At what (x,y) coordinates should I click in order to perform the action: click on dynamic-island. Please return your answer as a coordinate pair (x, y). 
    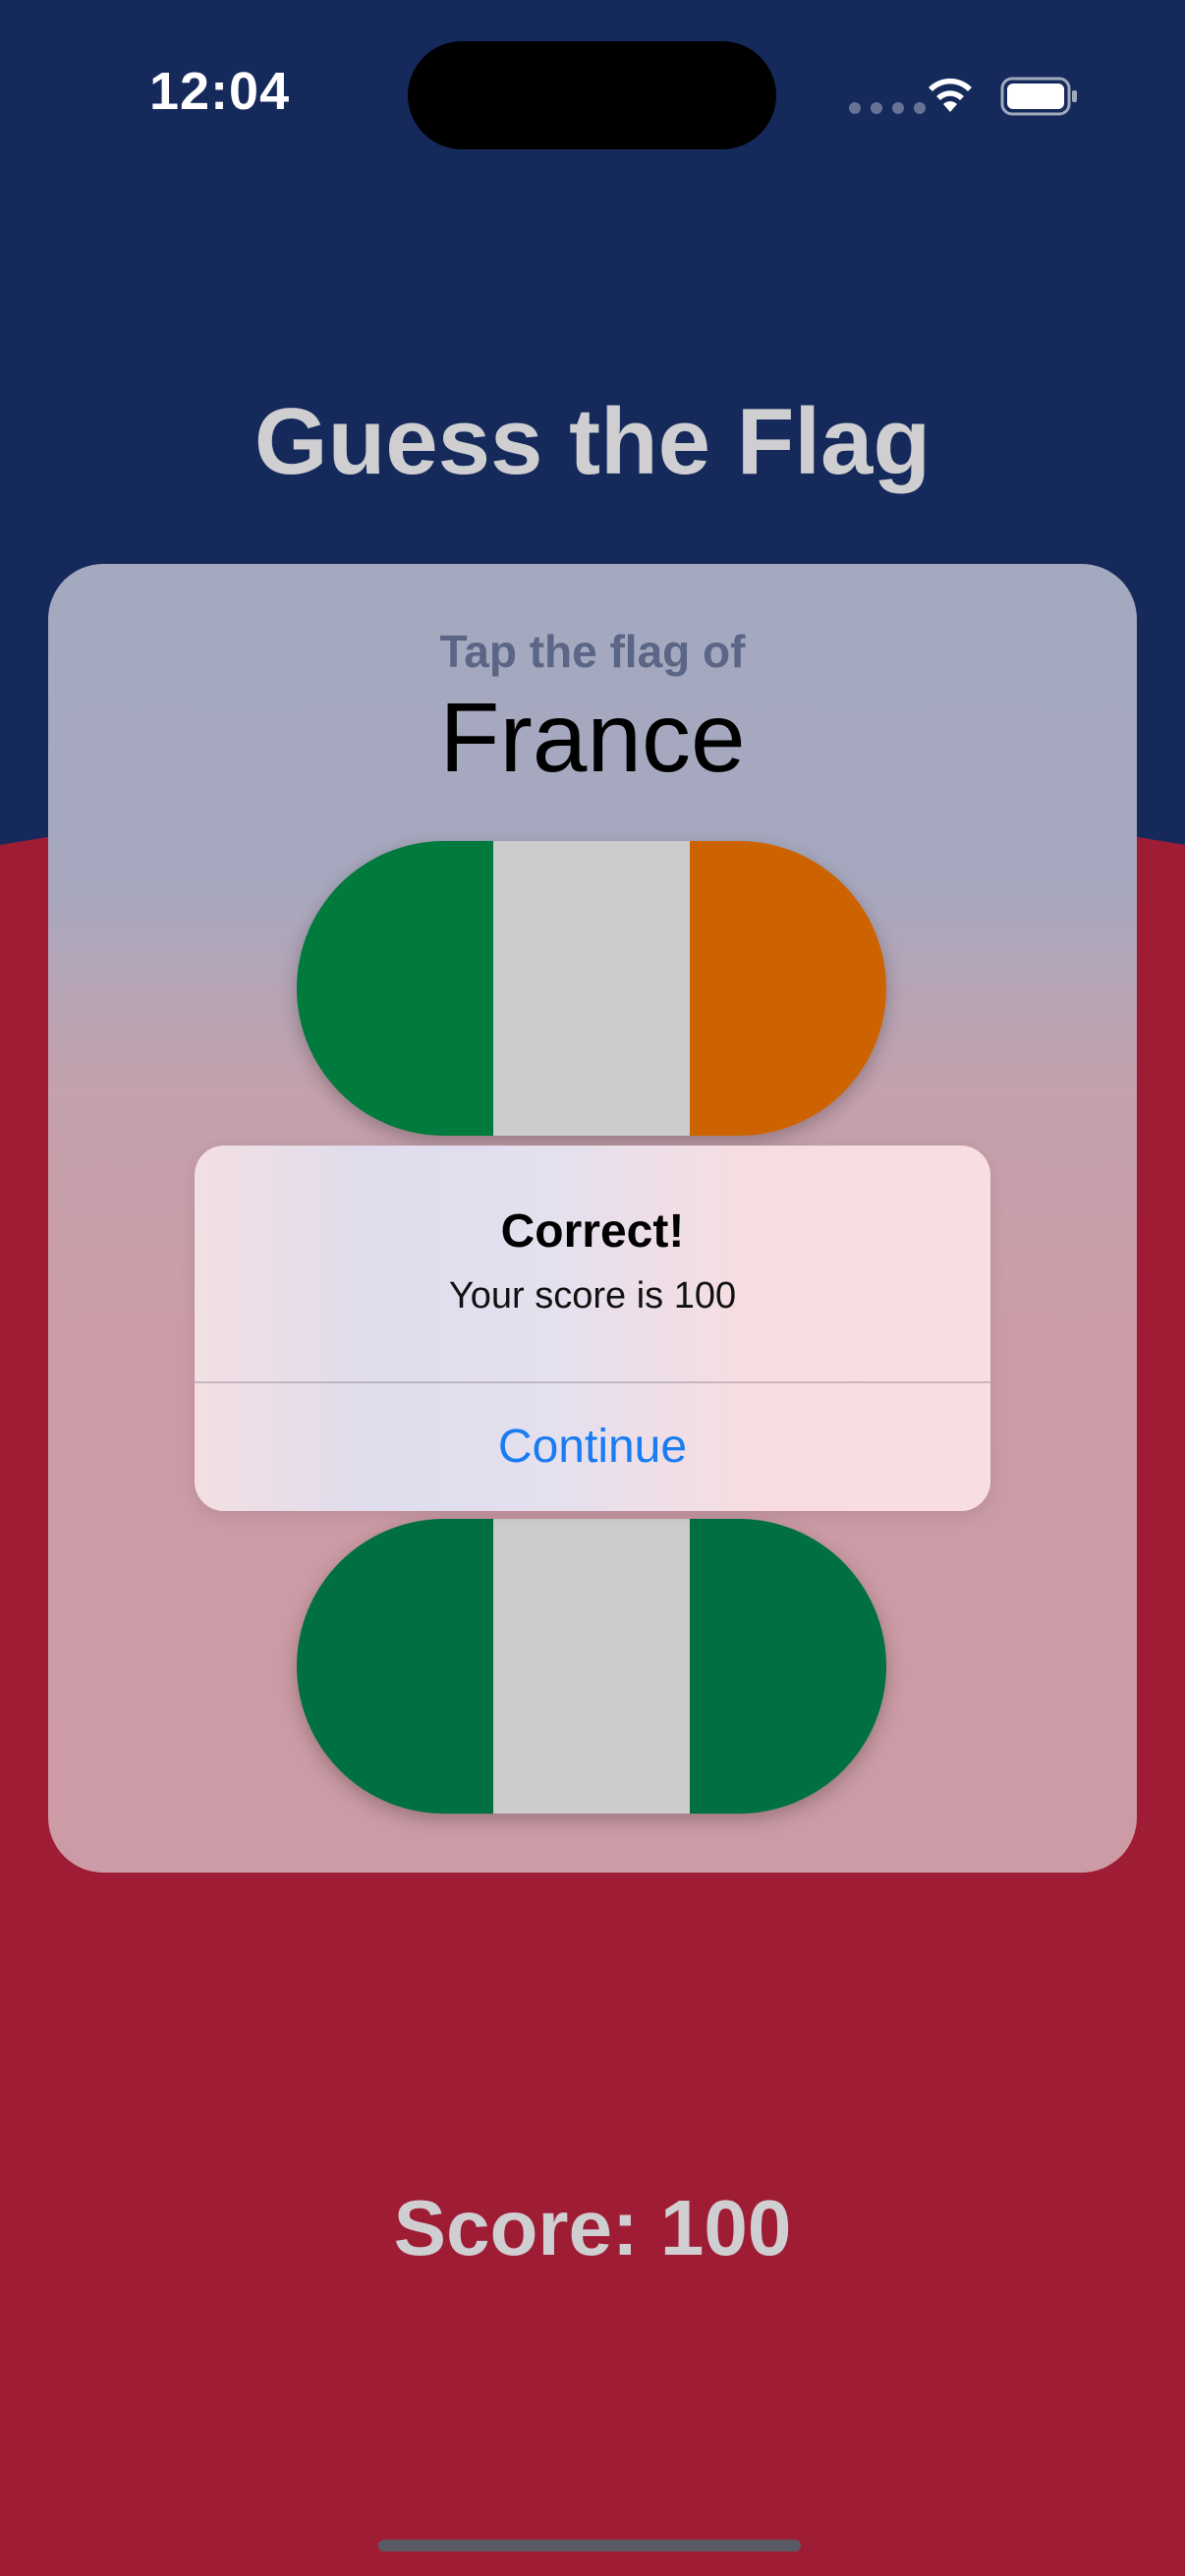
    Looking at the image, I should click on (592, 95).